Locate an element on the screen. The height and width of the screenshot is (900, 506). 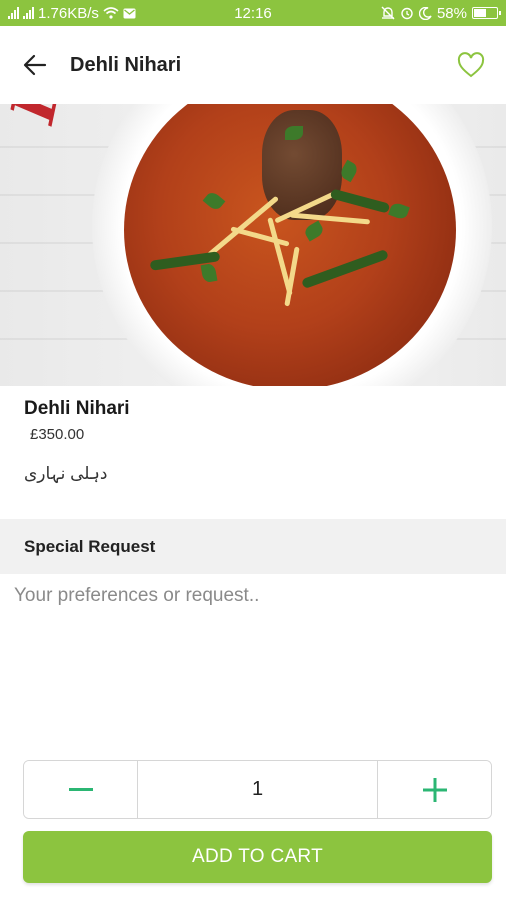
special-request-heading: Special Request is located at coordinates (90, 546).